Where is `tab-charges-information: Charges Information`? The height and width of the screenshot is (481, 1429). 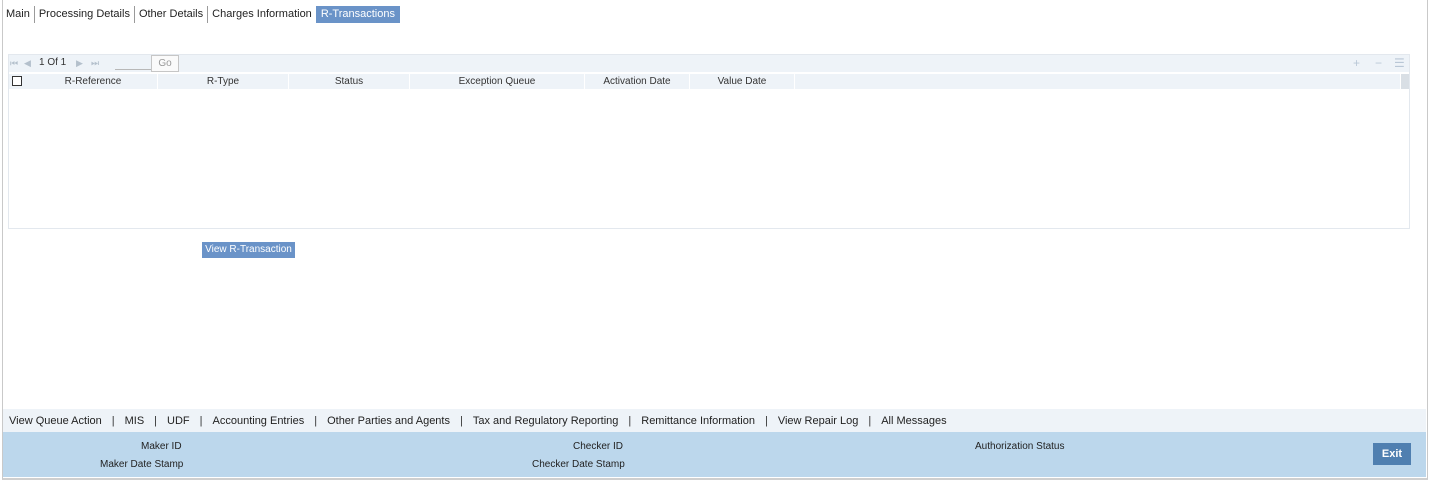
tab-charges-information: Charges Information is located at coordinates (262, 14).